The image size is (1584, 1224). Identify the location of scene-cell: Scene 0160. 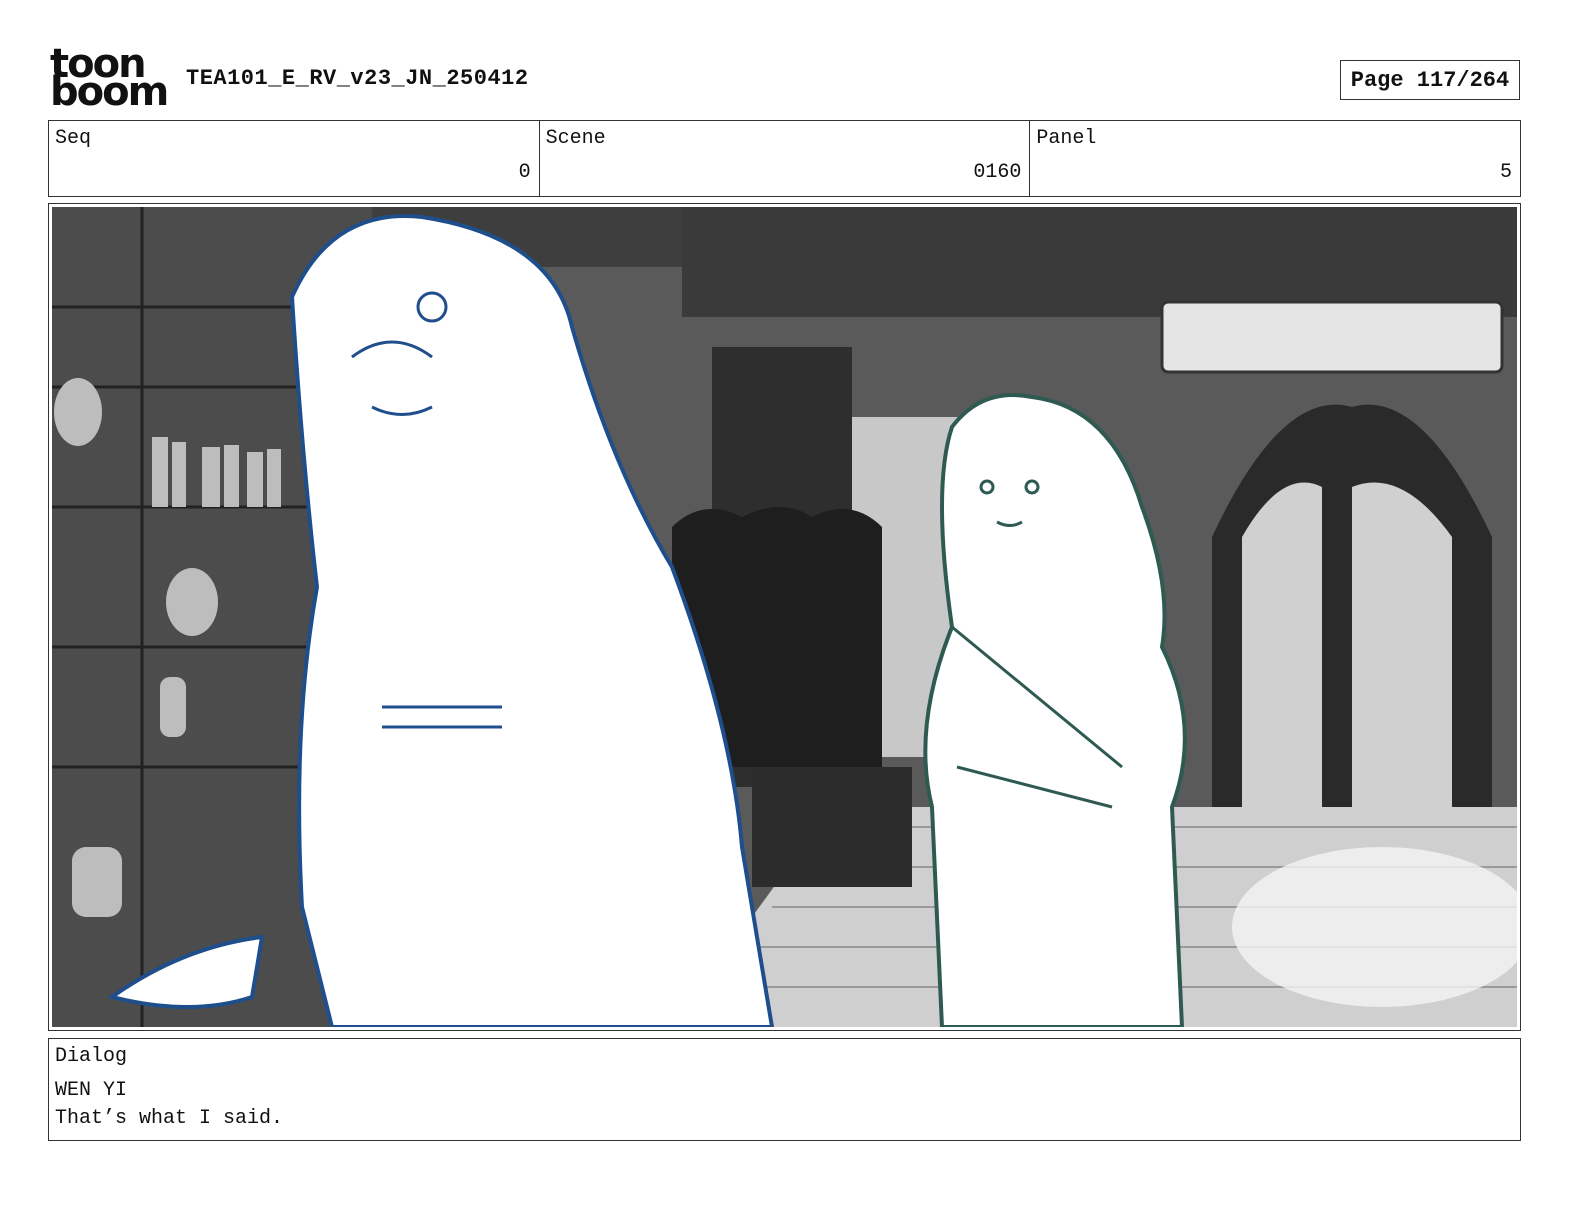
(785, 158).